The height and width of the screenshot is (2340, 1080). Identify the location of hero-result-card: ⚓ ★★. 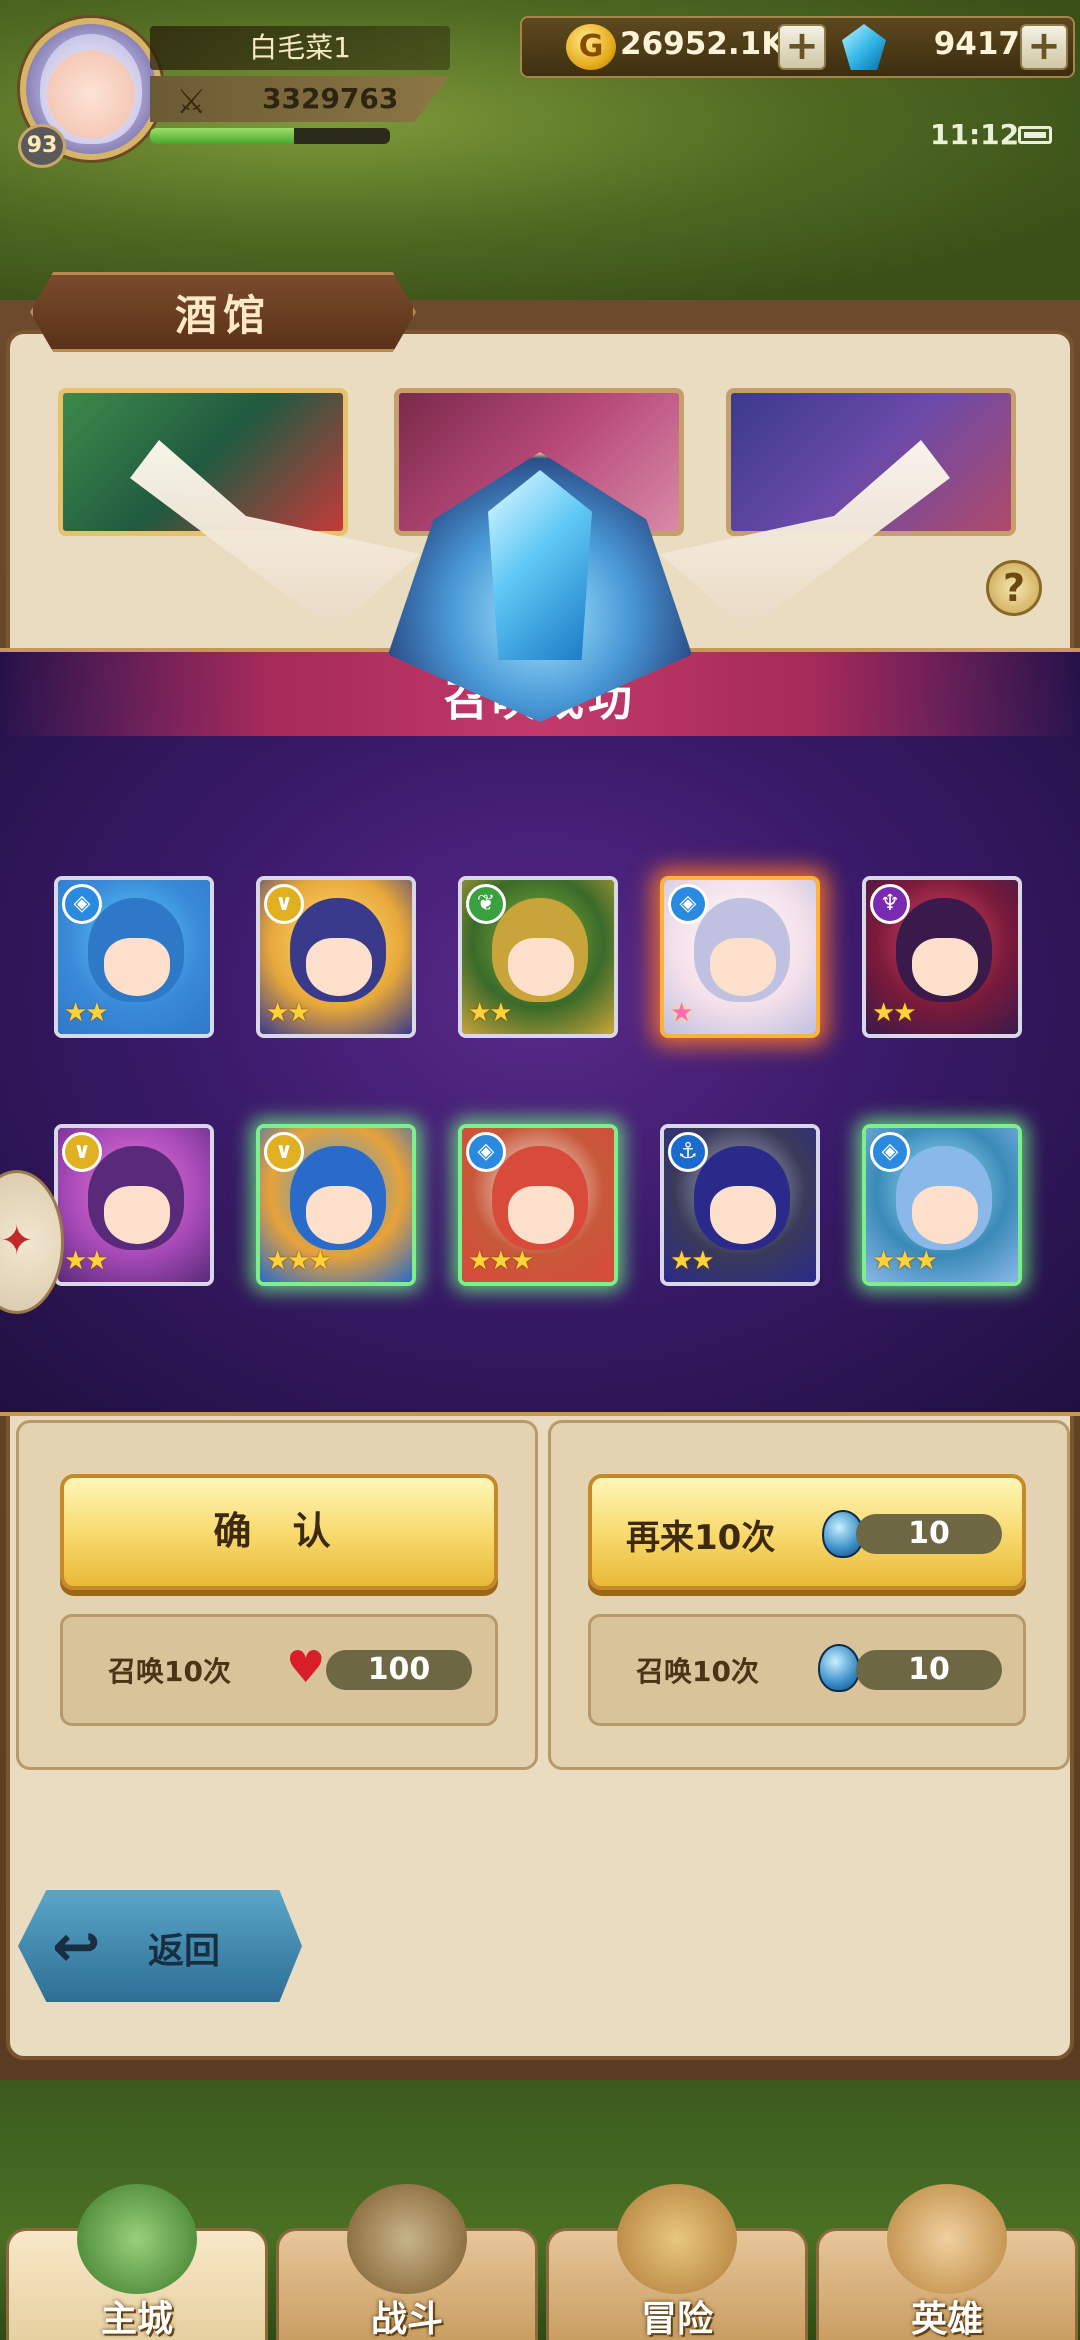
(740, 1205).